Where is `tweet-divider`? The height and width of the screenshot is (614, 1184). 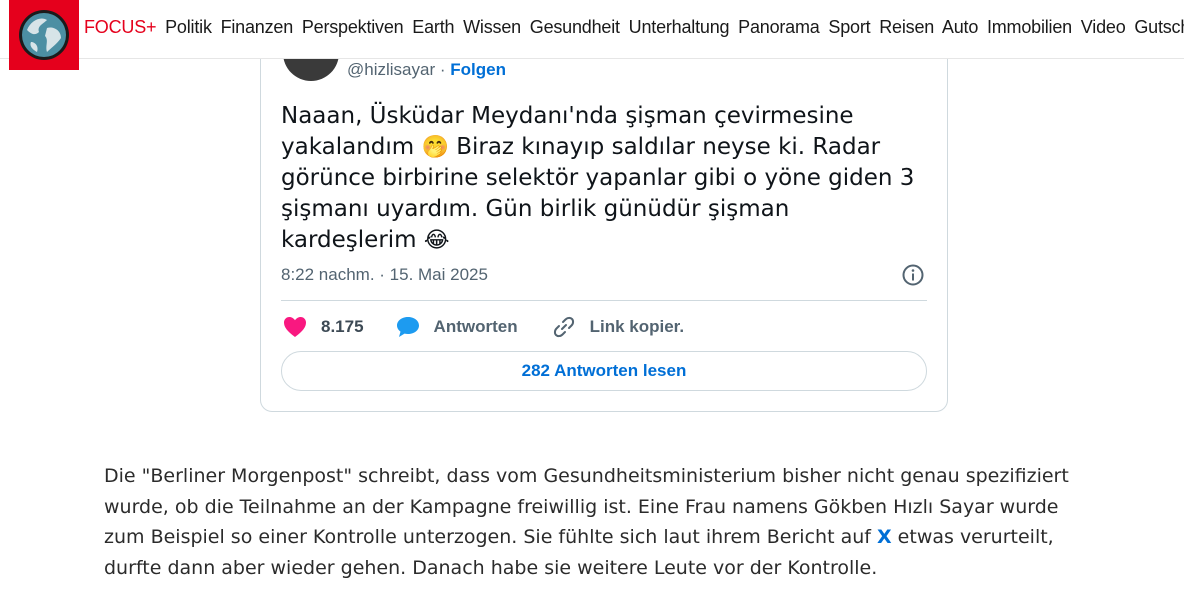
tweet-divider is located at coordinates (604, 300).